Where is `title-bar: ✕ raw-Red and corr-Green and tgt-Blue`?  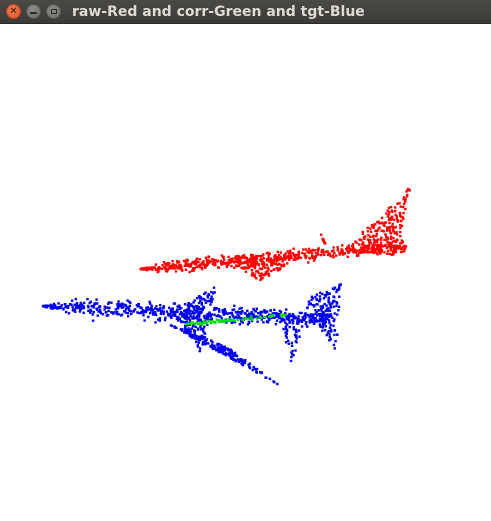 title-bar: ✕ raw-Red and corr-Green and tgt-Blue is located at coordinates (245, 12).